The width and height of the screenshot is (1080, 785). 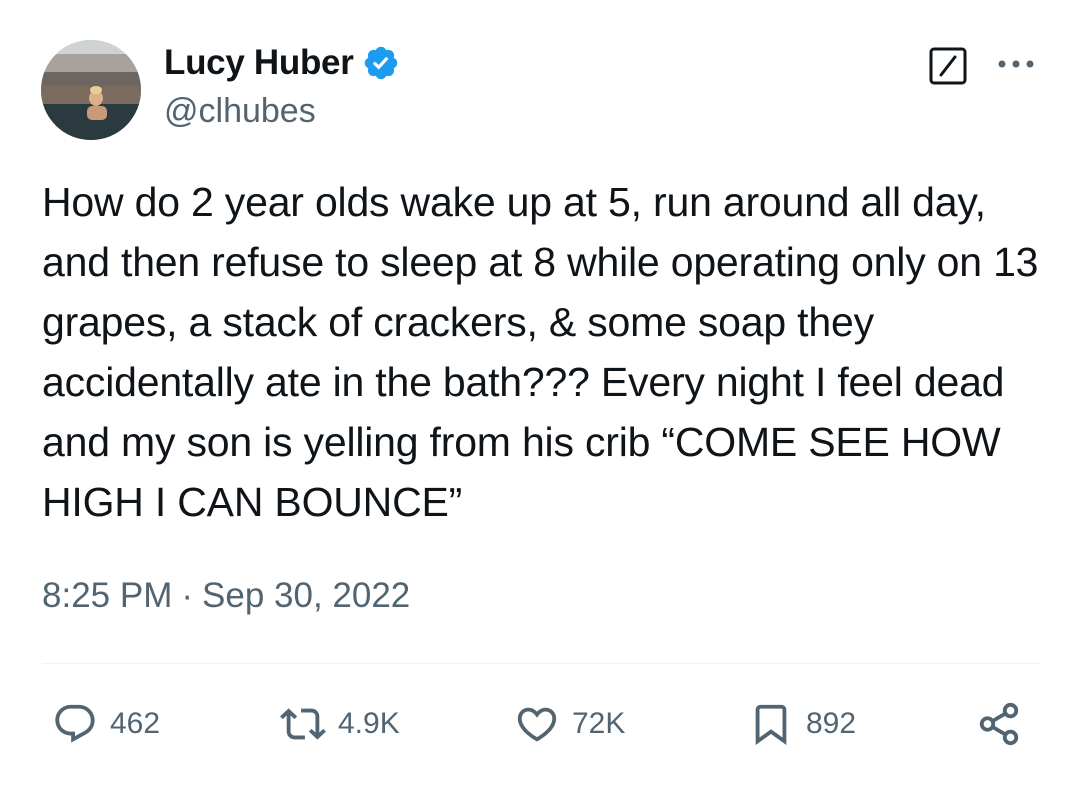 I want to click on avatar-photo, so click(x=91, y=90).